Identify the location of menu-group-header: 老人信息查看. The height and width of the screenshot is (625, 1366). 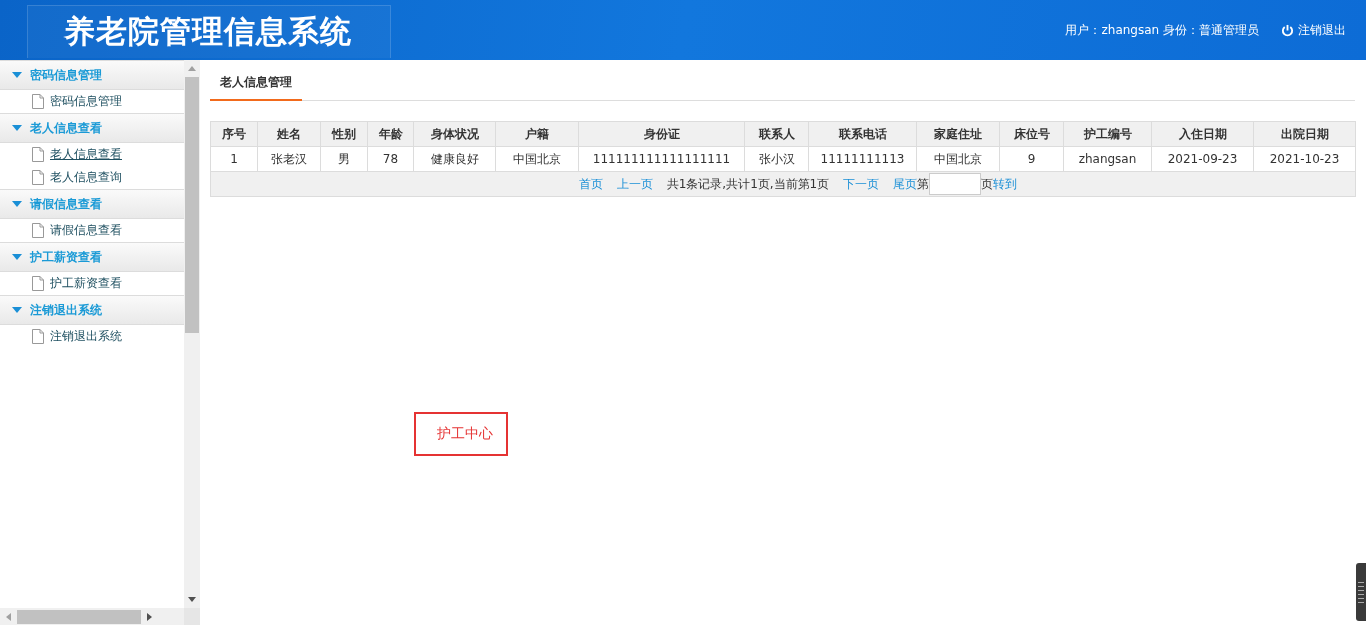
(92, 128).